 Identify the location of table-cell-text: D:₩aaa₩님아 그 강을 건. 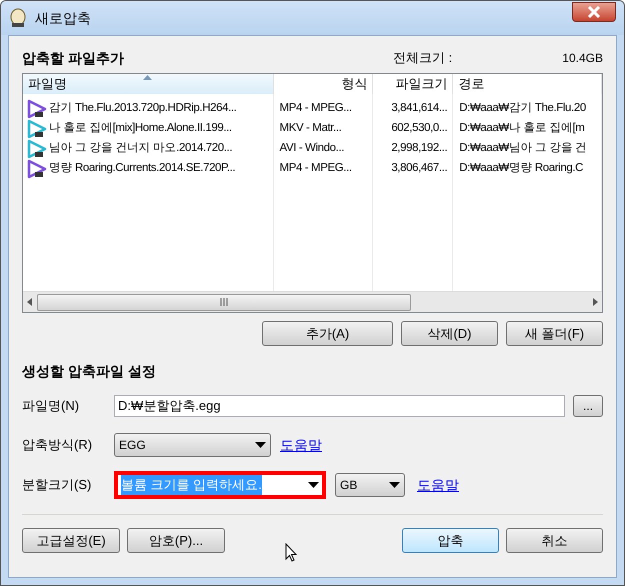
(523, 148).